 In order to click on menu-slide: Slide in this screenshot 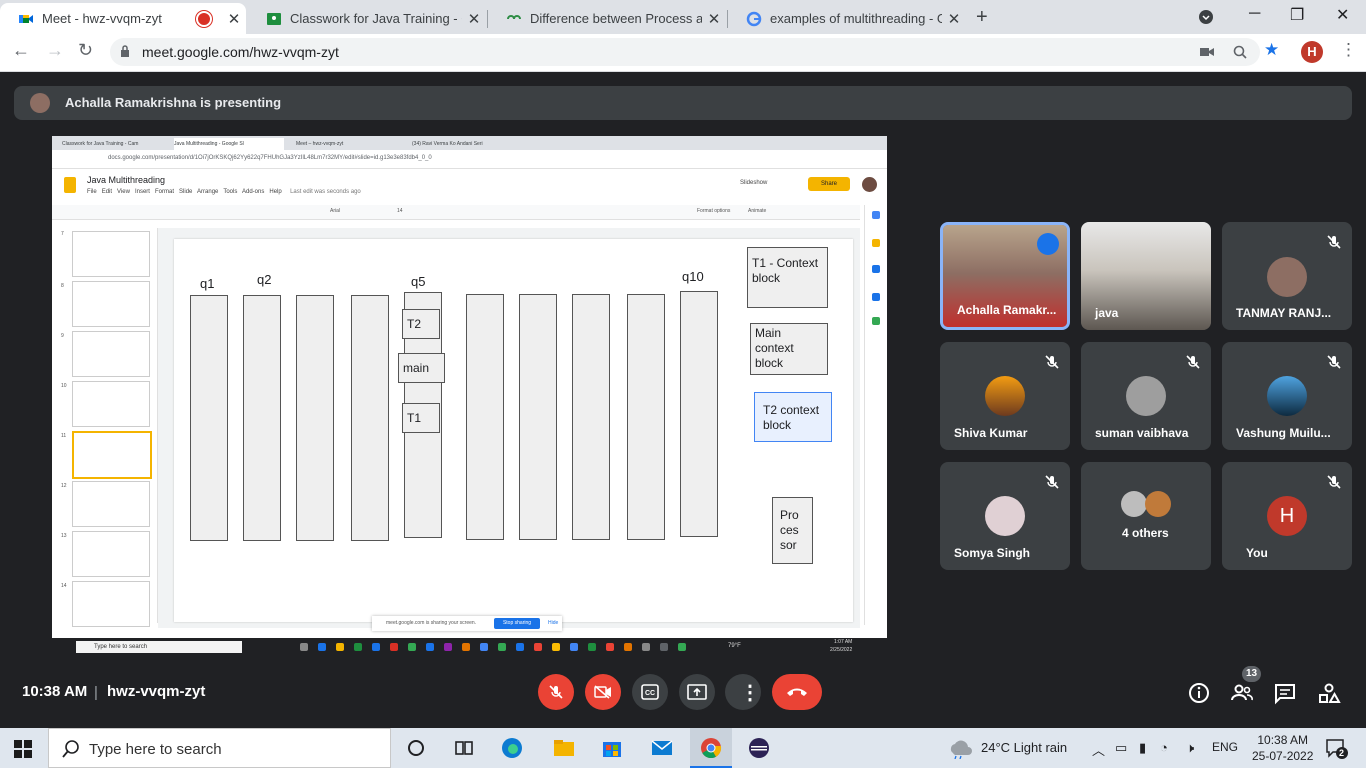, I will do `click(186, 192)`.